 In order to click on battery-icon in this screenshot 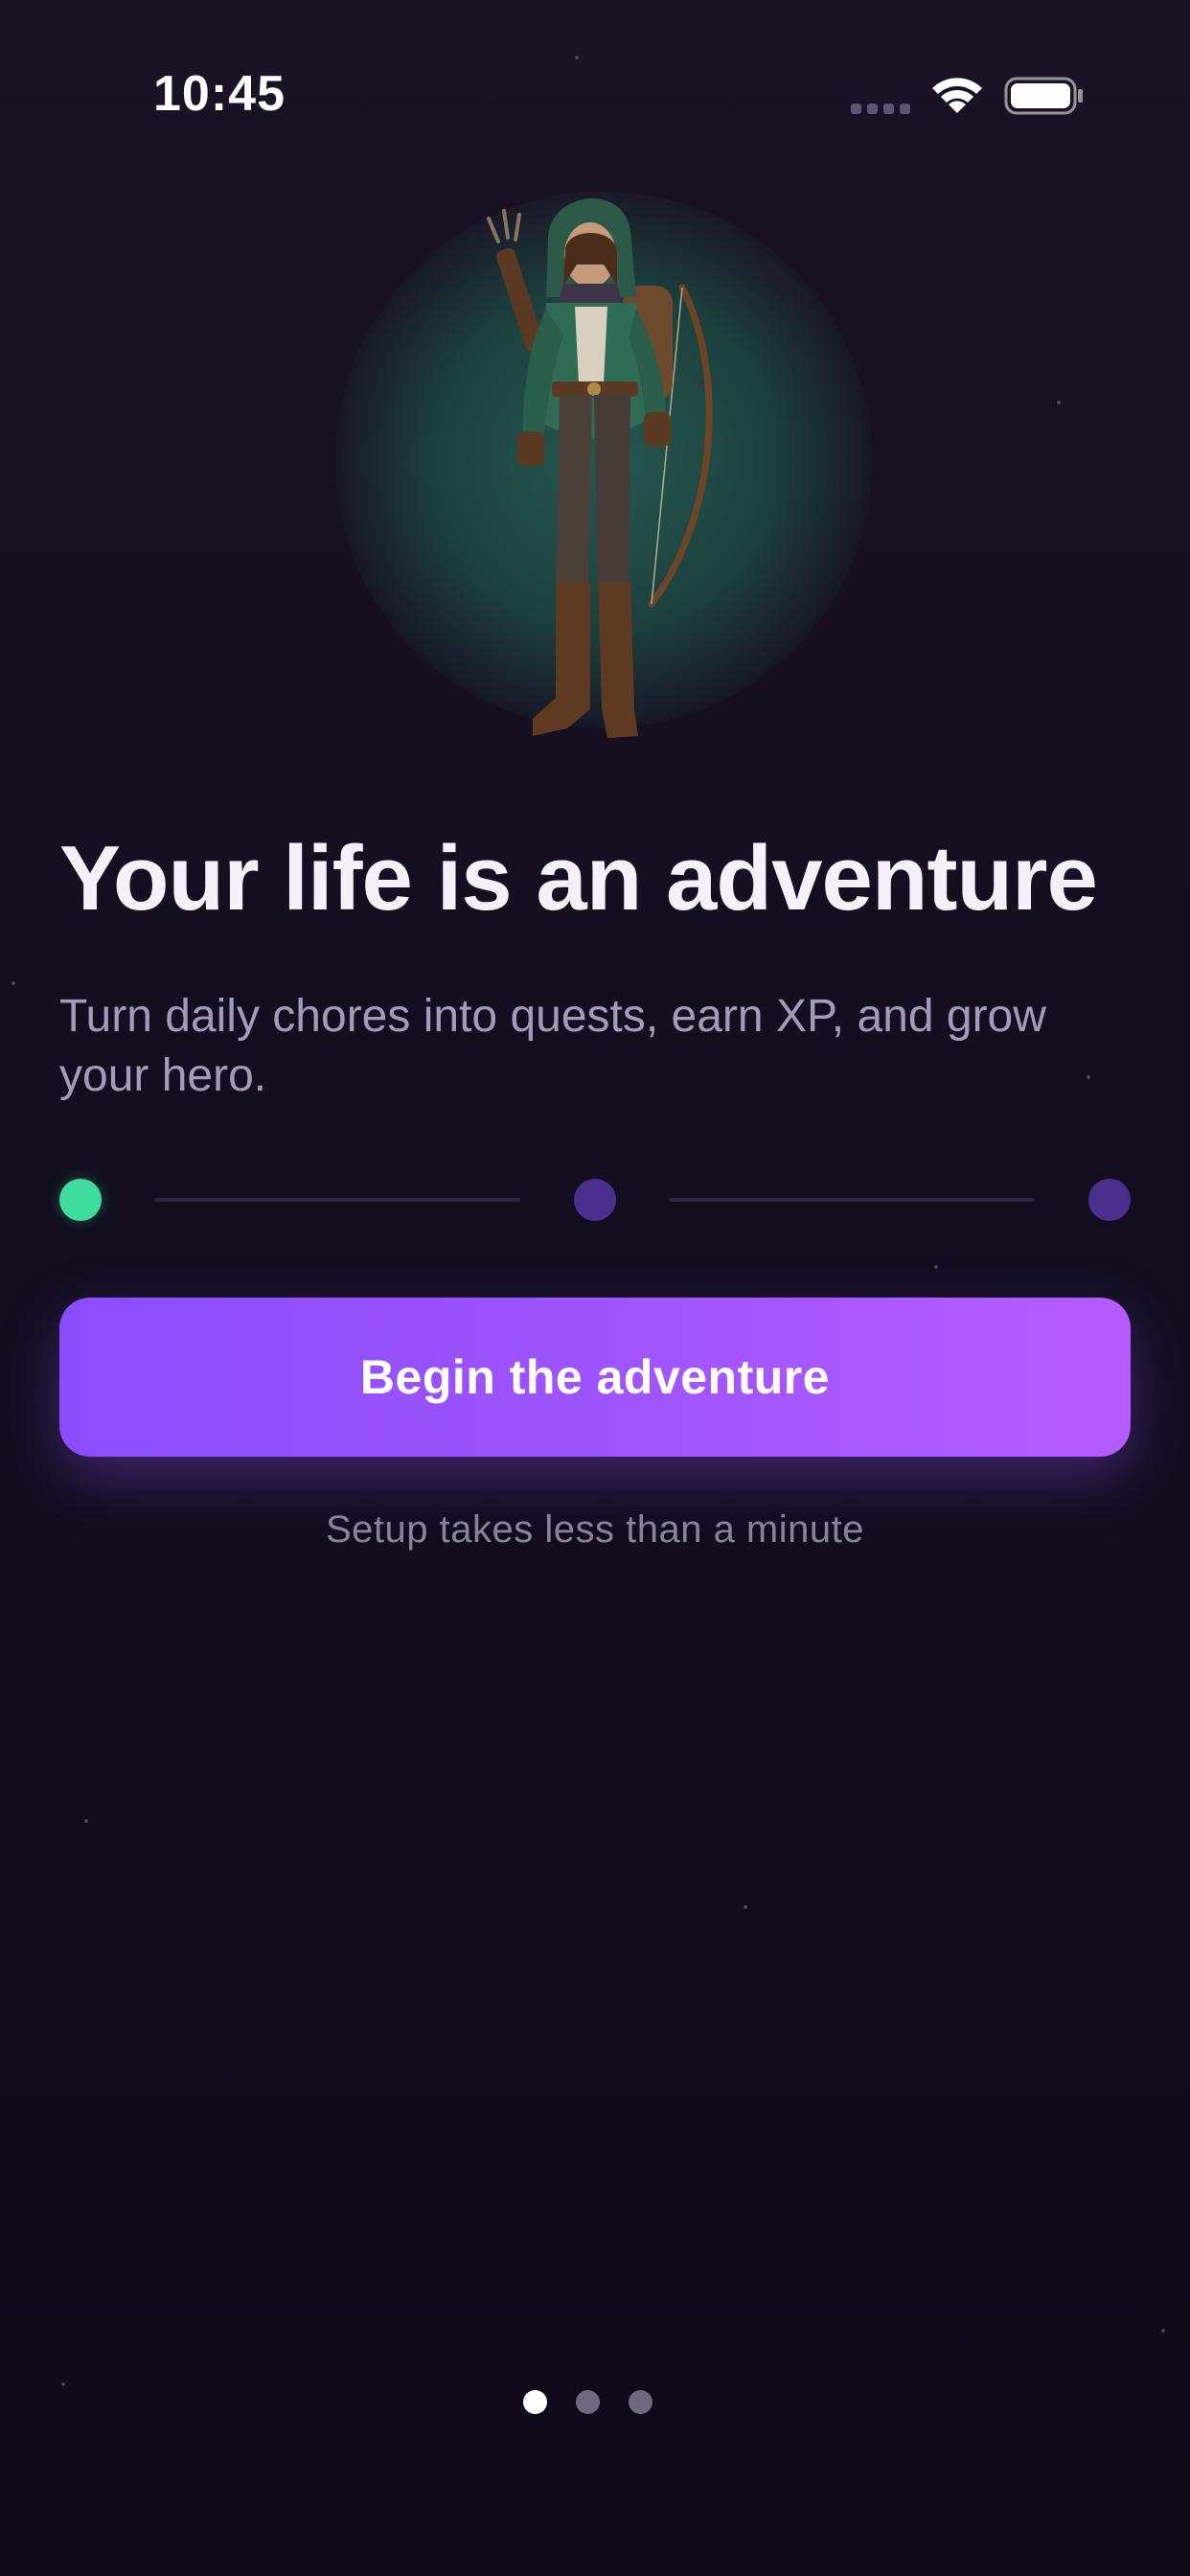, I will do `click(1043, 96)`.